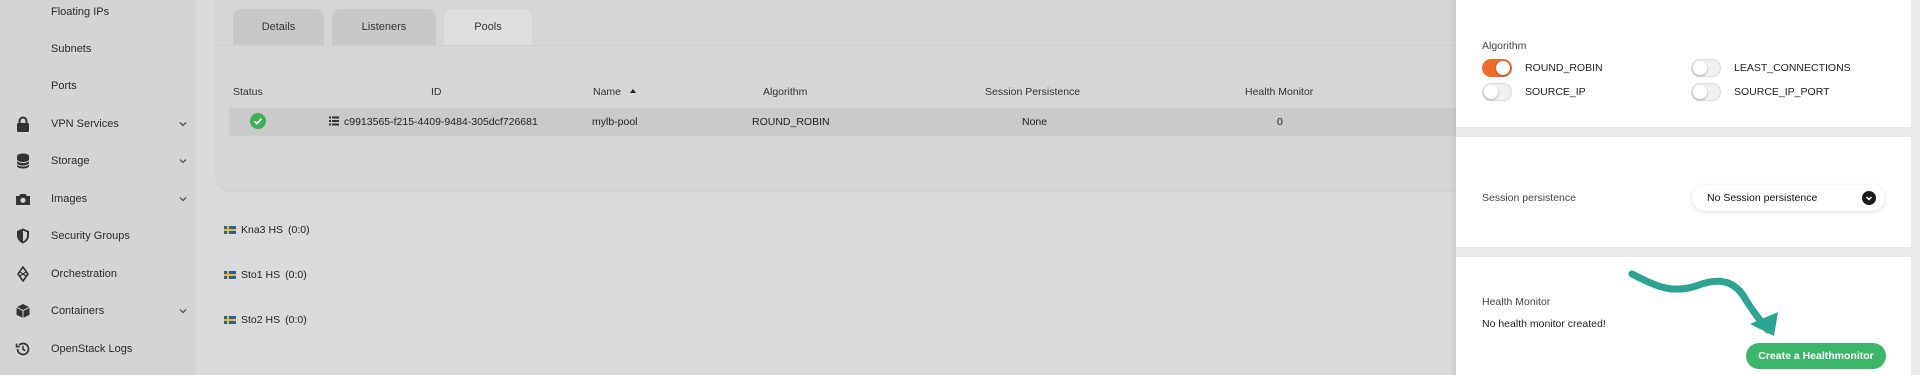 The height and width of the screenshot is (375, 1920). Describe the element at coordinates (615, 122) in the screenshot. I see `pool-name: mylb-pool` at that location.